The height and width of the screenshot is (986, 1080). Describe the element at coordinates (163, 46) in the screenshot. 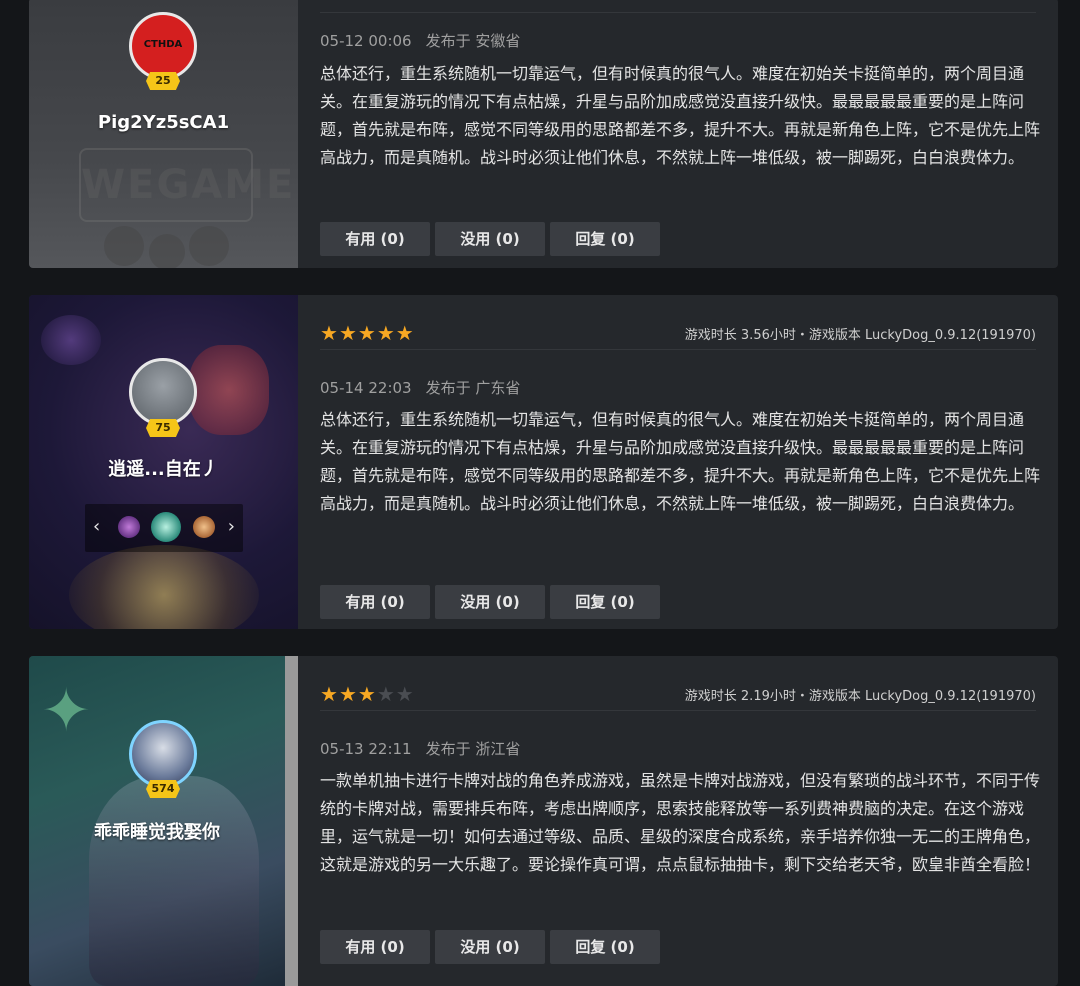

I see `avatar: CTHDA` at that location.